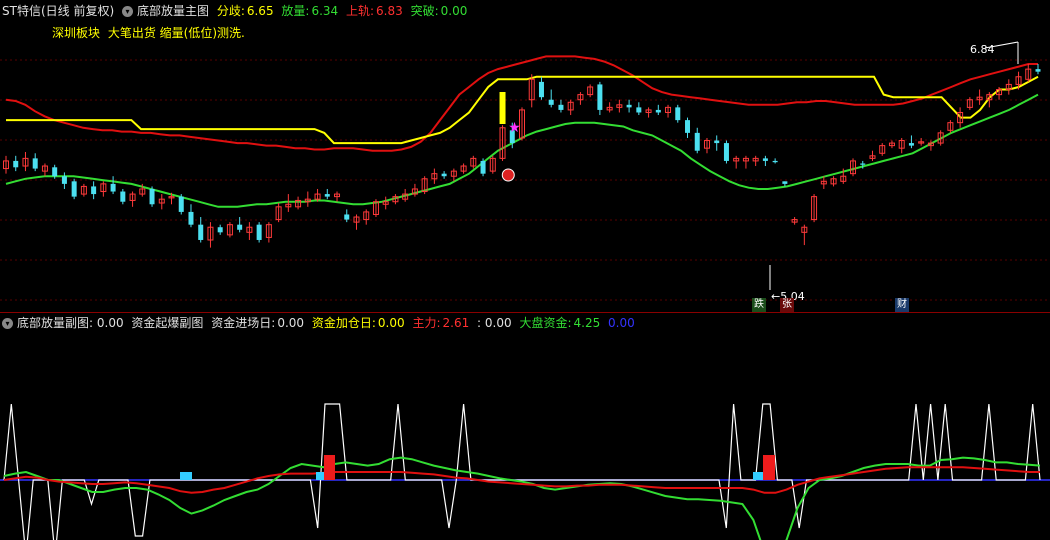 This screenshot has width=1050, height=540. Describe the element at coordinates (389, 11) in the screenshot. I see `shanggui-value: 6.83` at that location.